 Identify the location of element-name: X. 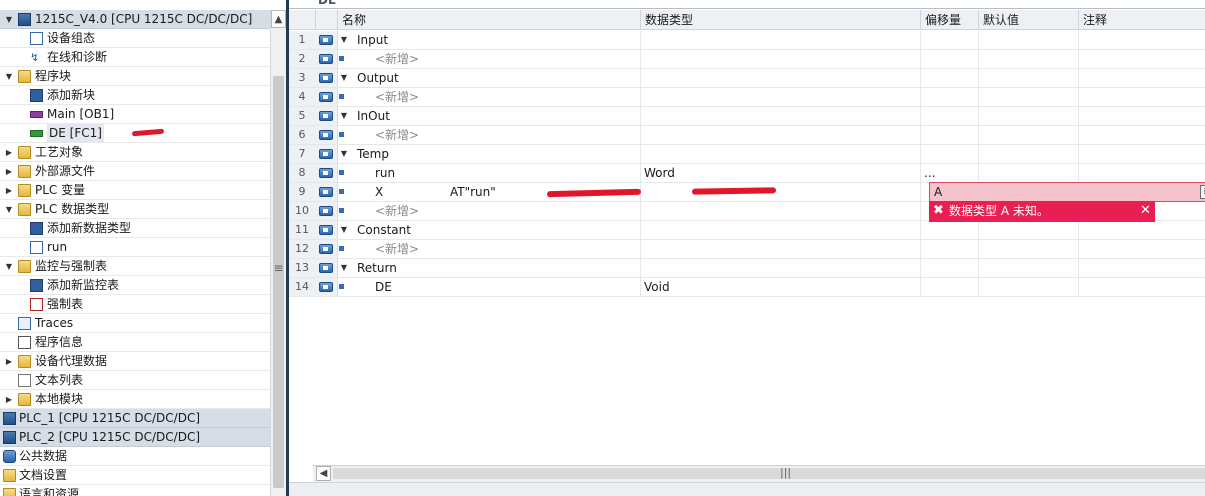
(379, 192).